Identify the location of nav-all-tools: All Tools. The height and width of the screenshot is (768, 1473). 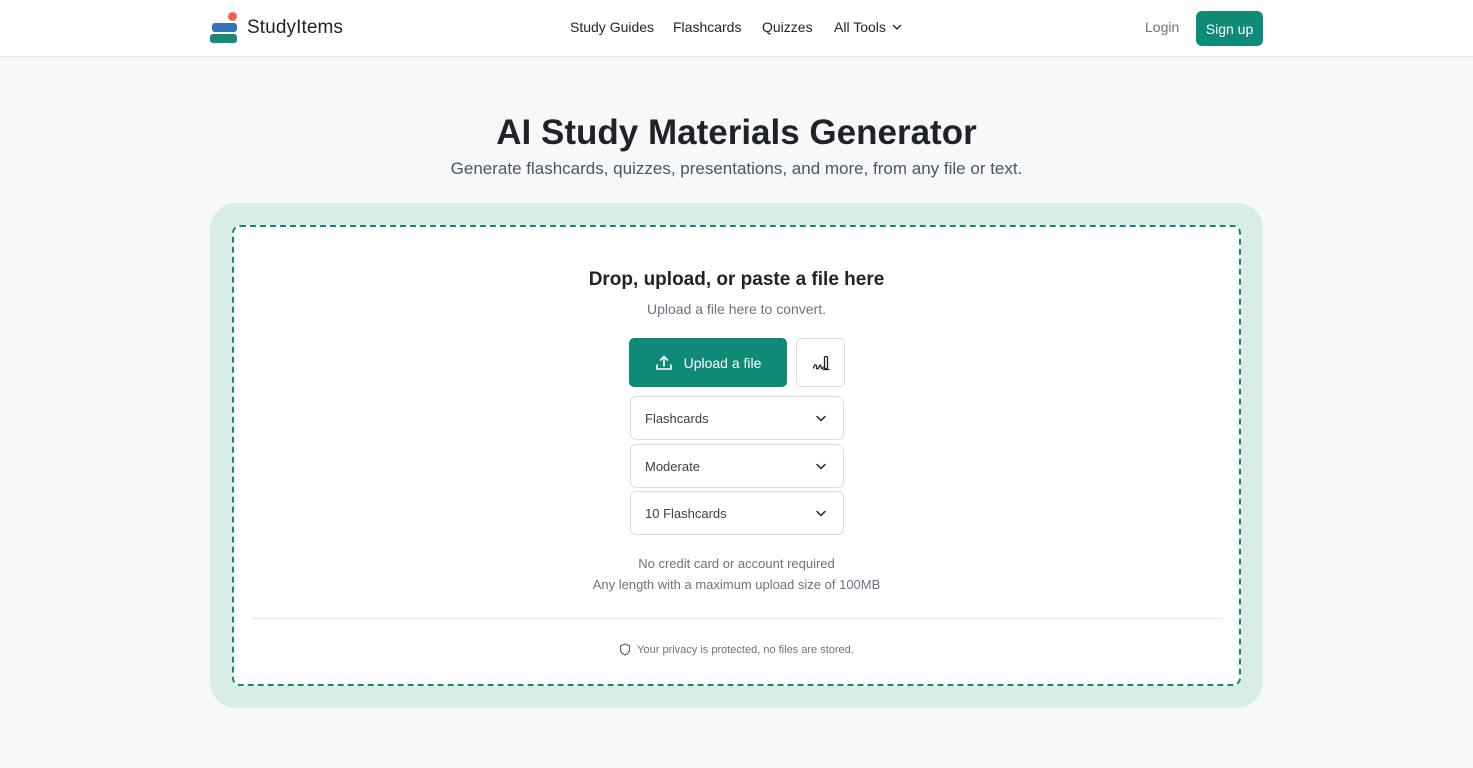
(868, 27).